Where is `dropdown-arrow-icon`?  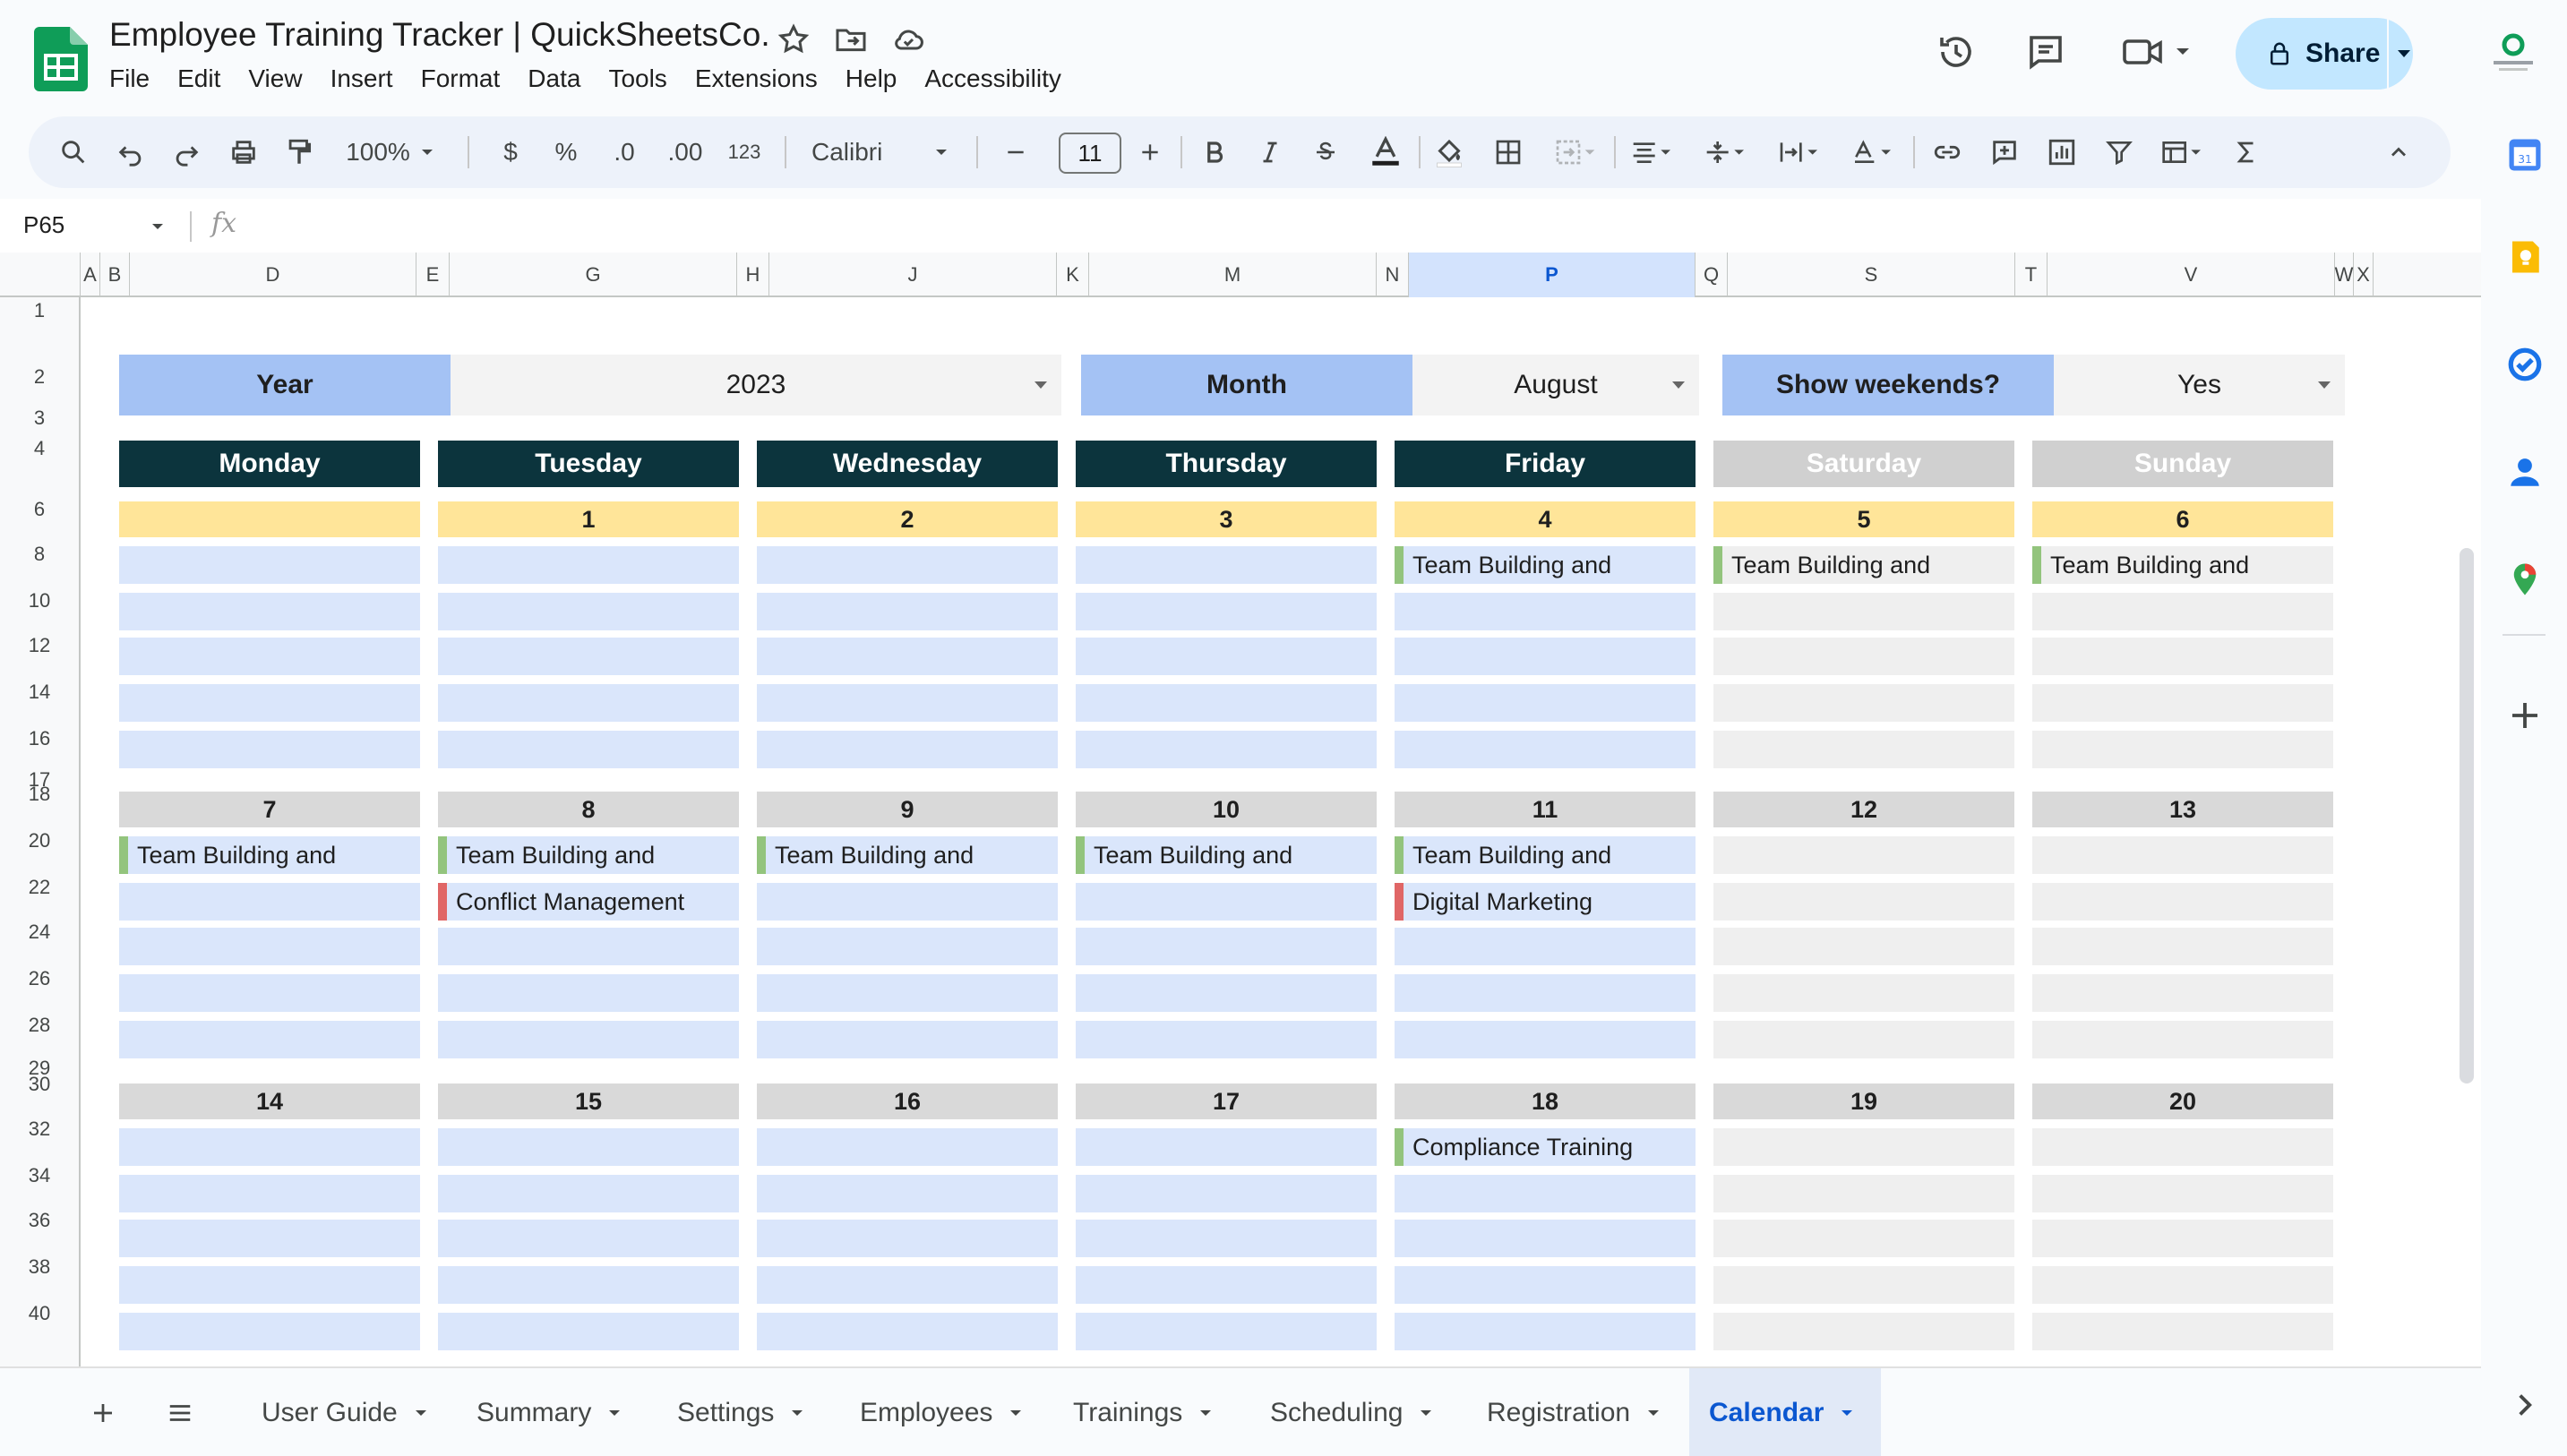 dropdown-arrow-icon is located at coordinates (1041, 385).